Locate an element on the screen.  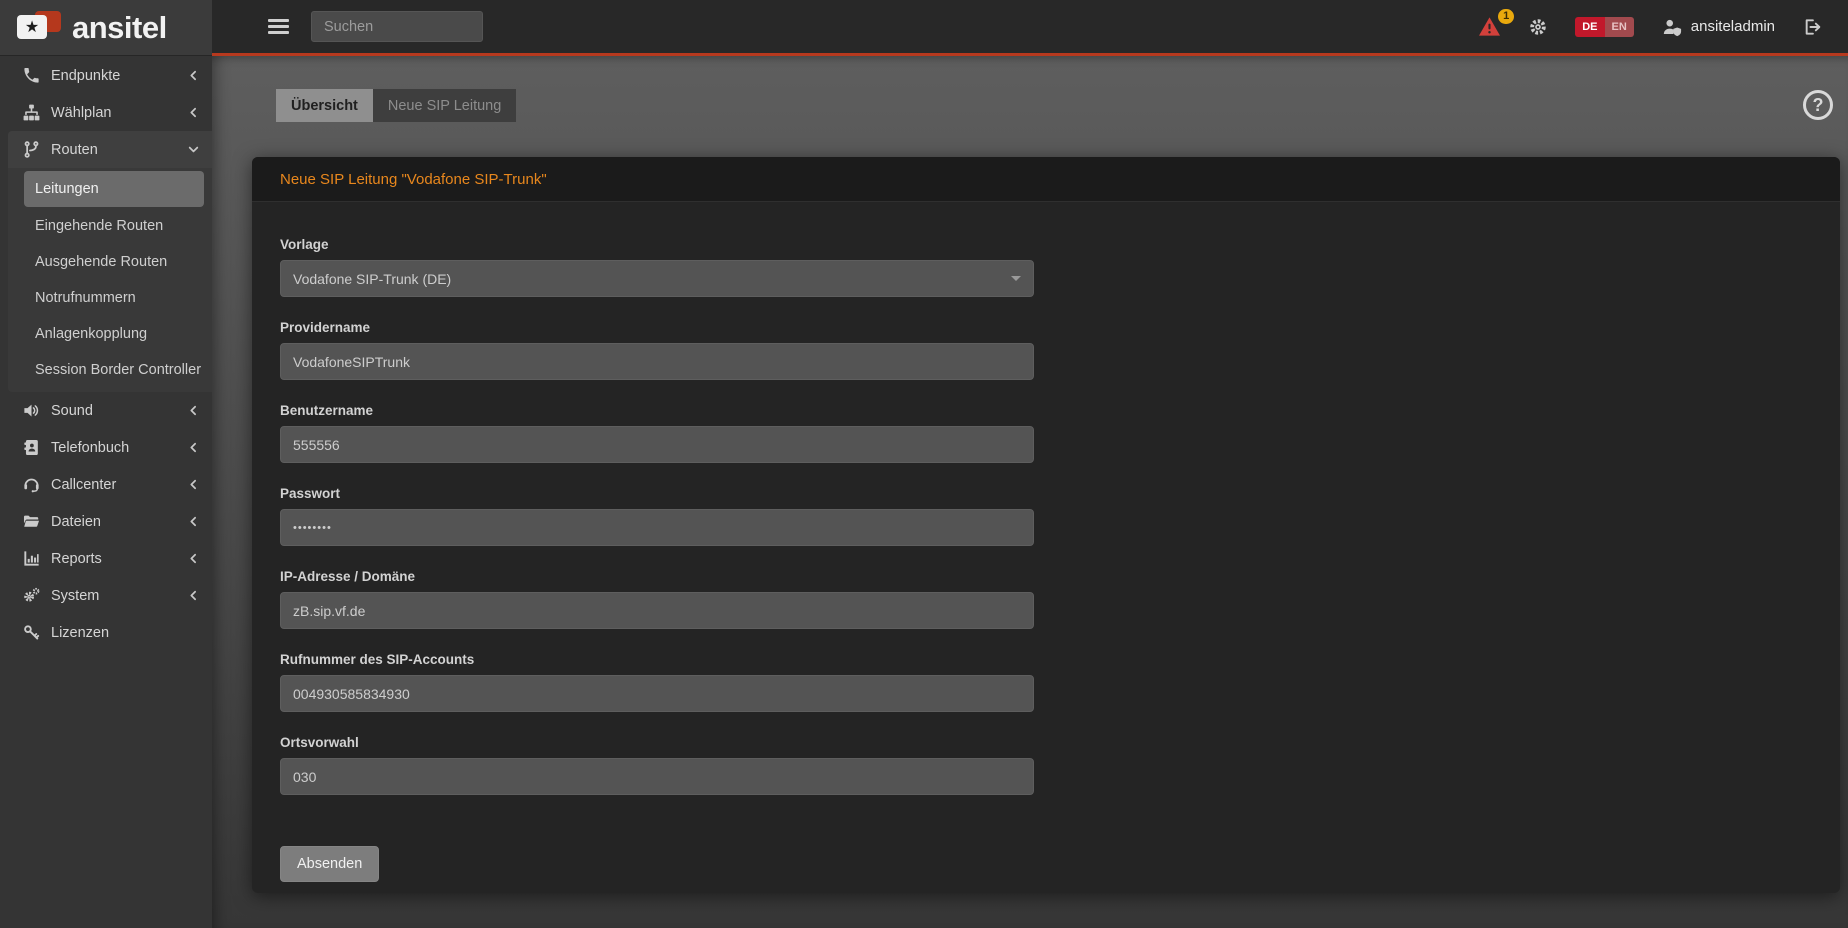
sidebar-item-waehlplan: Wählplan is located at coordinates (106, 112).